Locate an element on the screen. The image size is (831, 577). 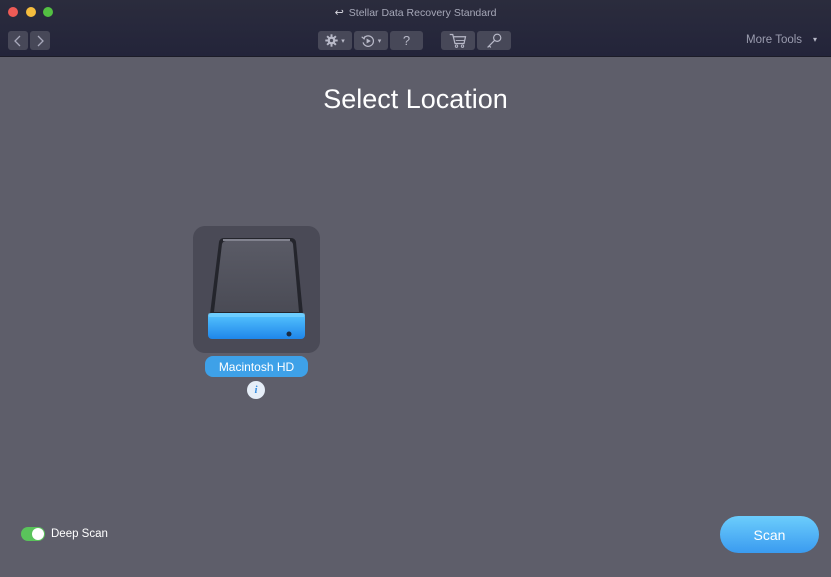
settings-menu-button: ▾ is located at coordinates (335, 40).